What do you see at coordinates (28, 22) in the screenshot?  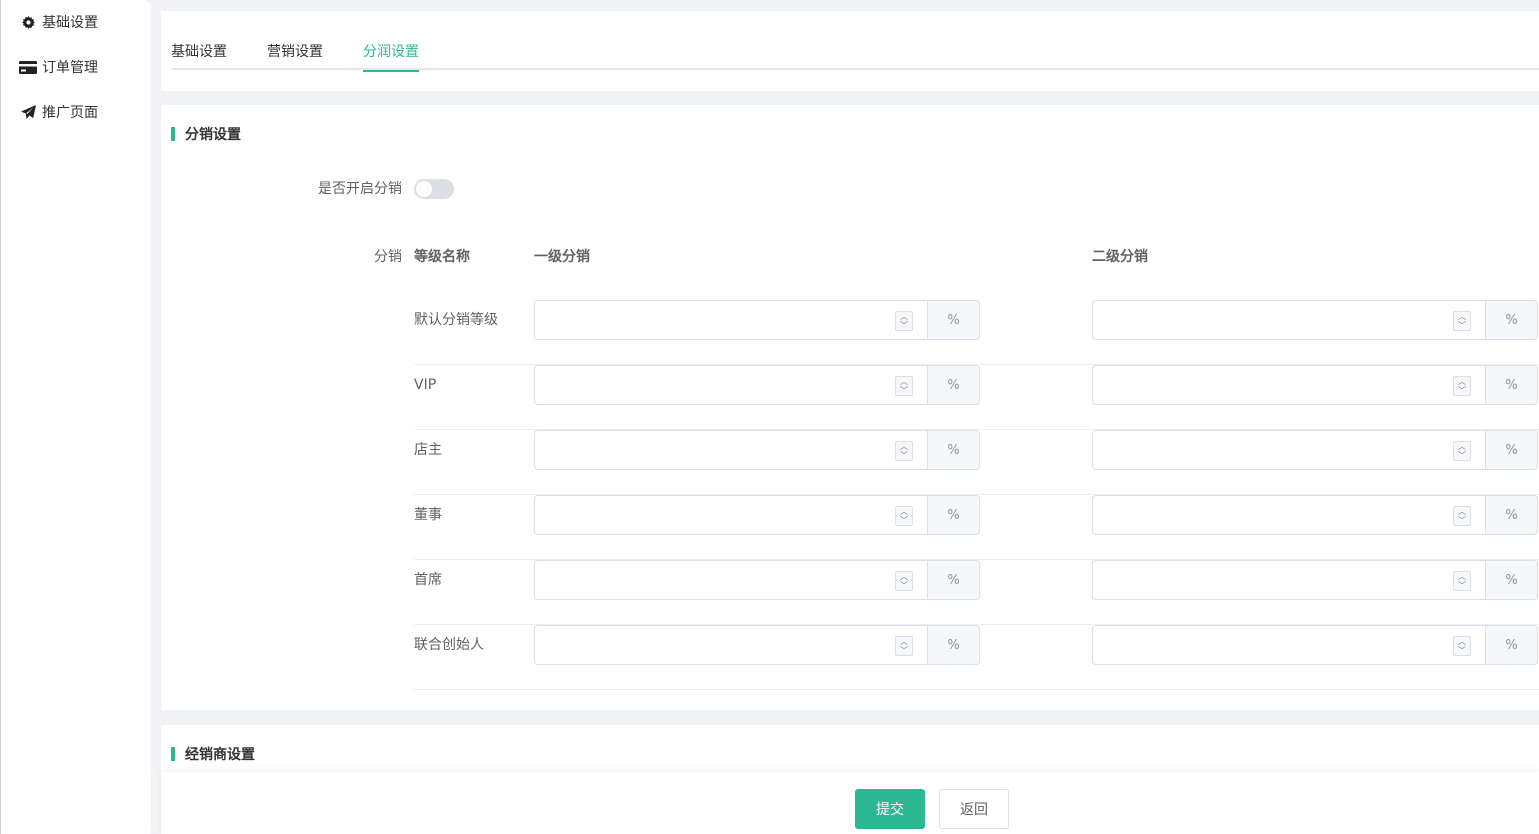 I see `gear-icon` at bounding box center [28, 22].